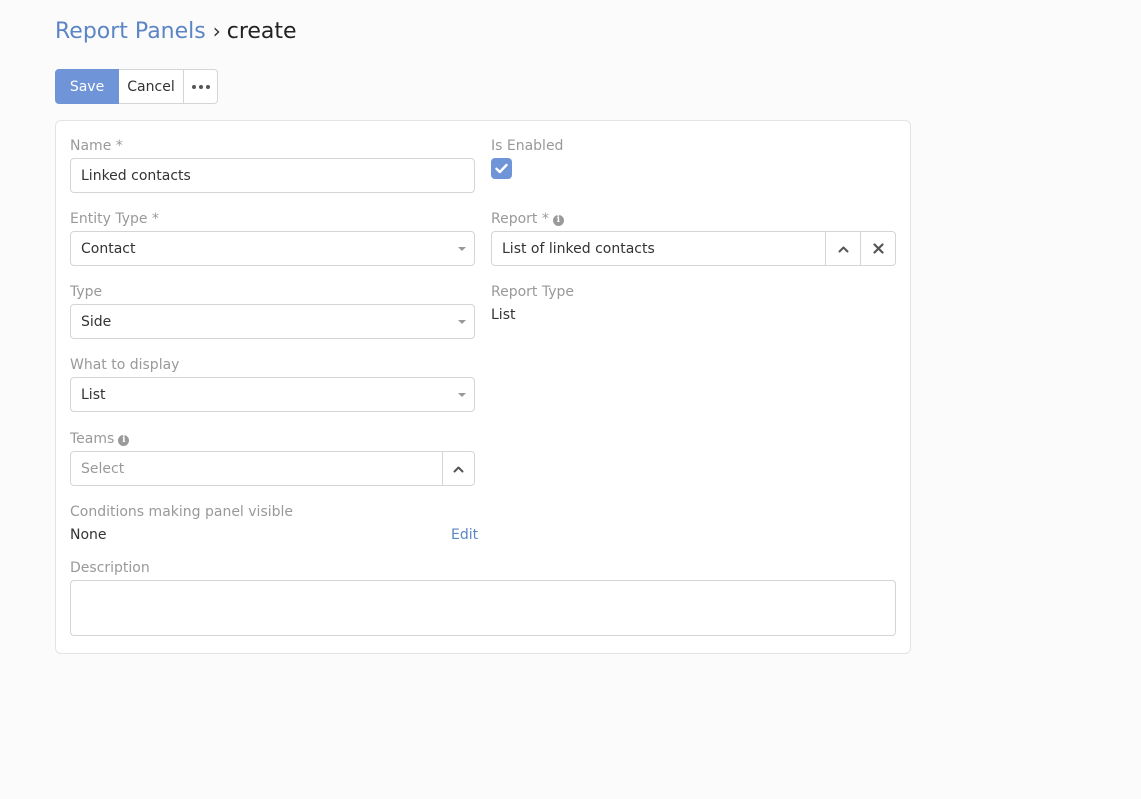 This screenshot has height=799, width=1141. I want to click on is-enabled-checkbox, so click(501, 168).